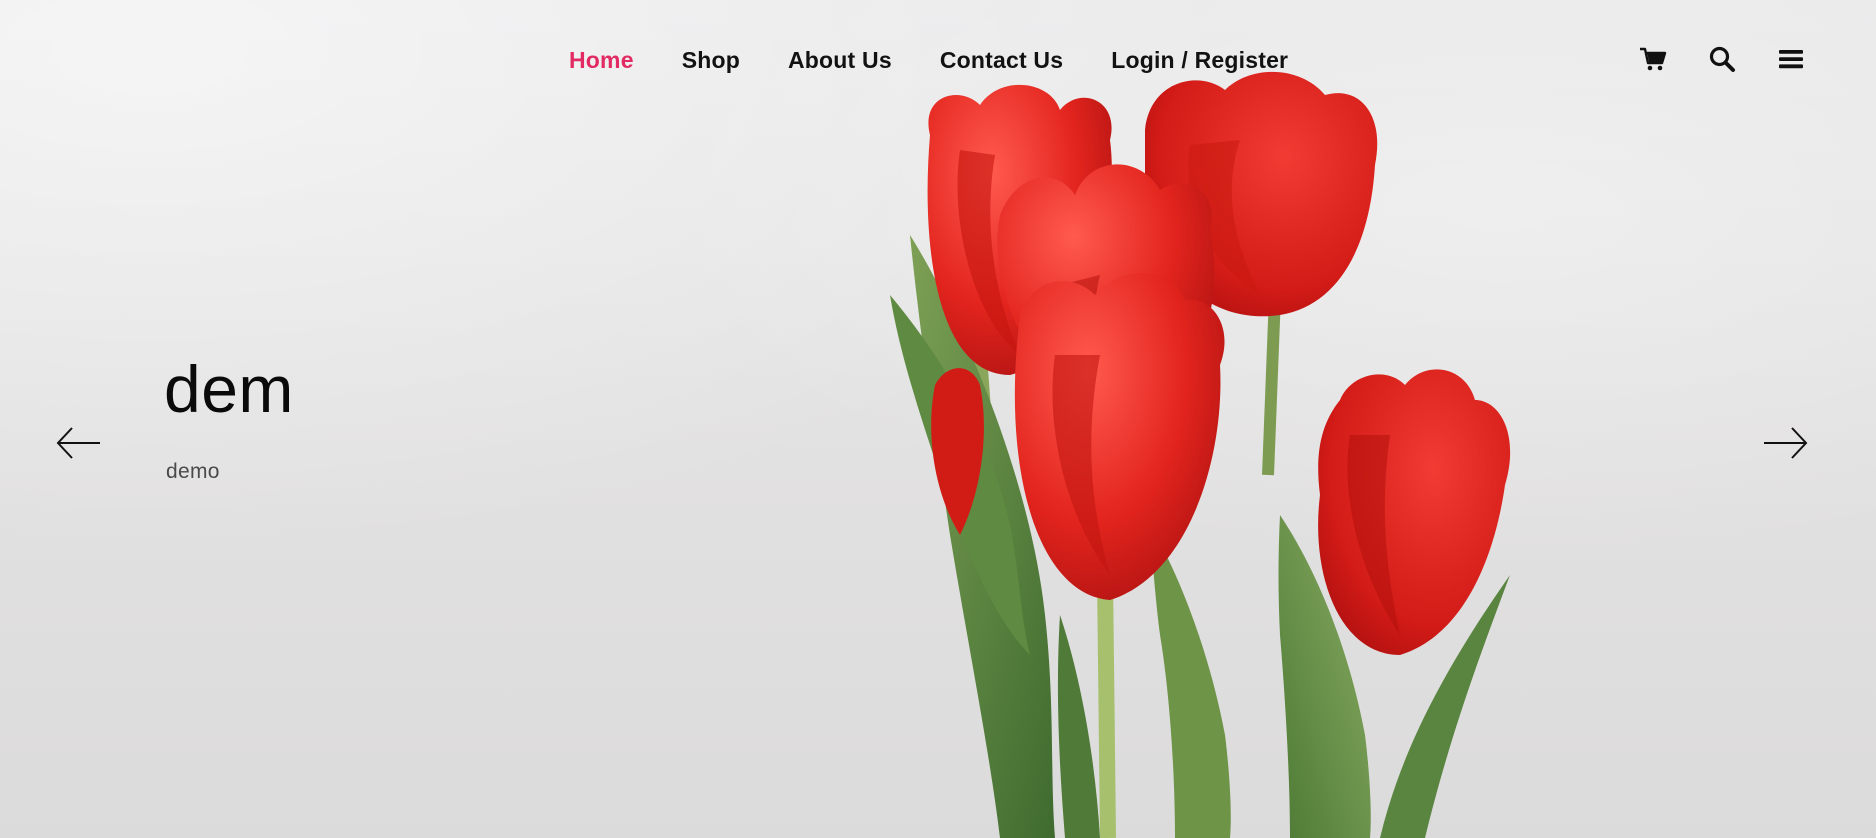 This screenshot has height=838, width=1876. Describe the element at coordinates (1791, 59) in the screenshot. I see `menu-icon` at that location.